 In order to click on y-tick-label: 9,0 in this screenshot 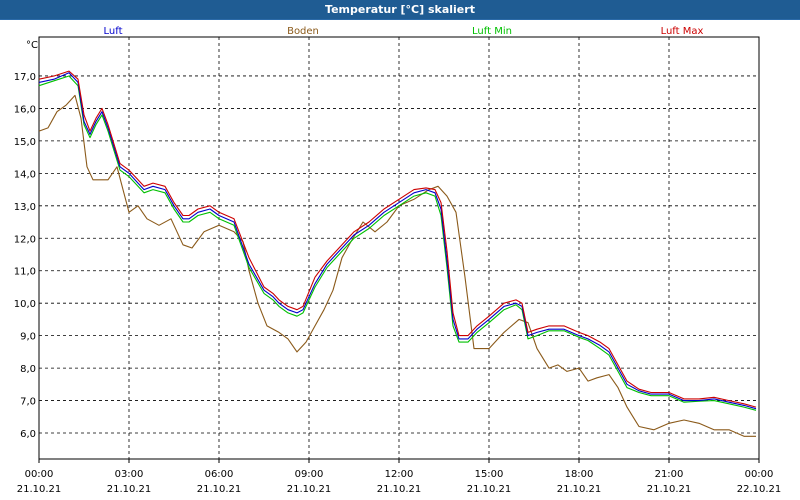, I will do `click(28, 337)`.